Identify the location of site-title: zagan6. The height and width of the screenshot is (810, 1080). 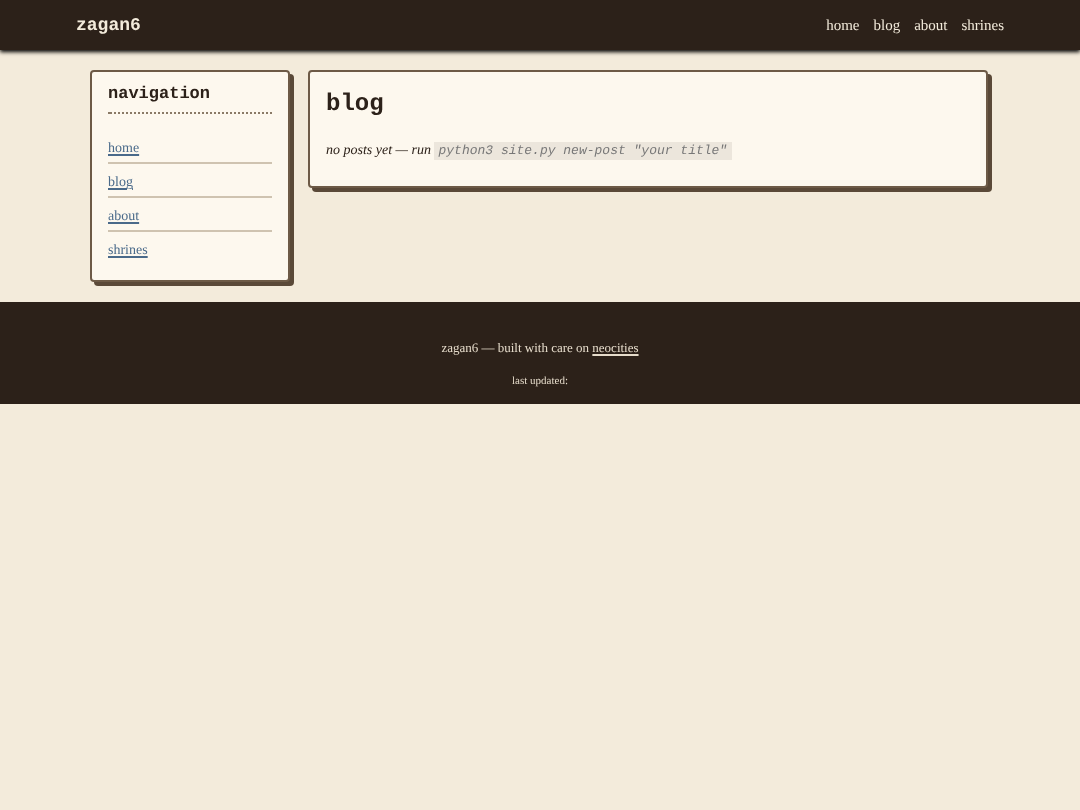
(108, 25).